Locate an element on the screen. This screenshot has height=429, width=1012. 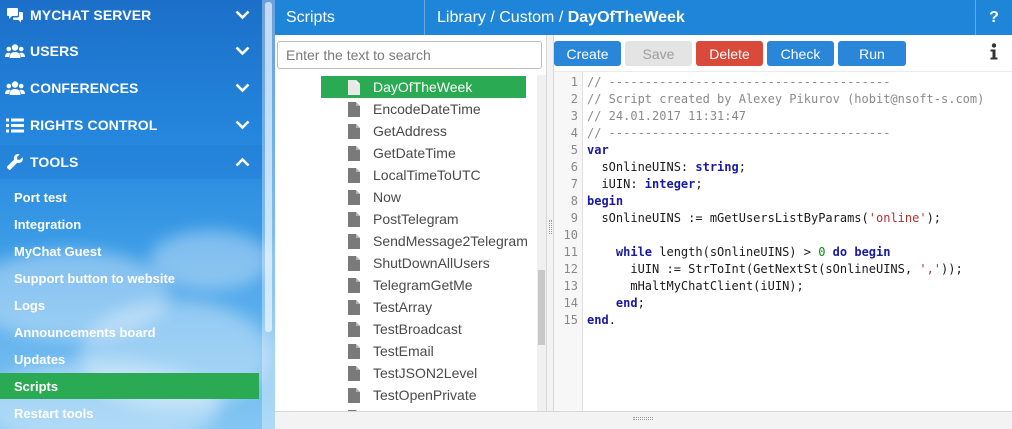
file-name: GetDateTime is located at coordinates (414, 153).